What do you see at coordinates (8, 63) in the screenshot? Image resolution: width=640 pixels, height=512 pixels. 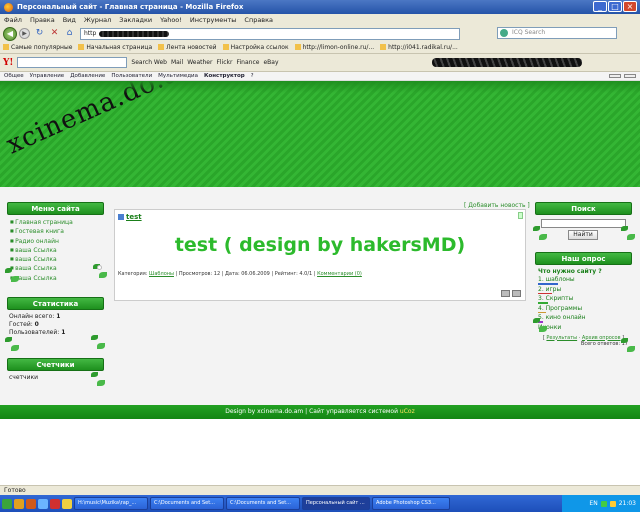 I see `yahoo-logo: Y!` at bounding box center [8, 63].